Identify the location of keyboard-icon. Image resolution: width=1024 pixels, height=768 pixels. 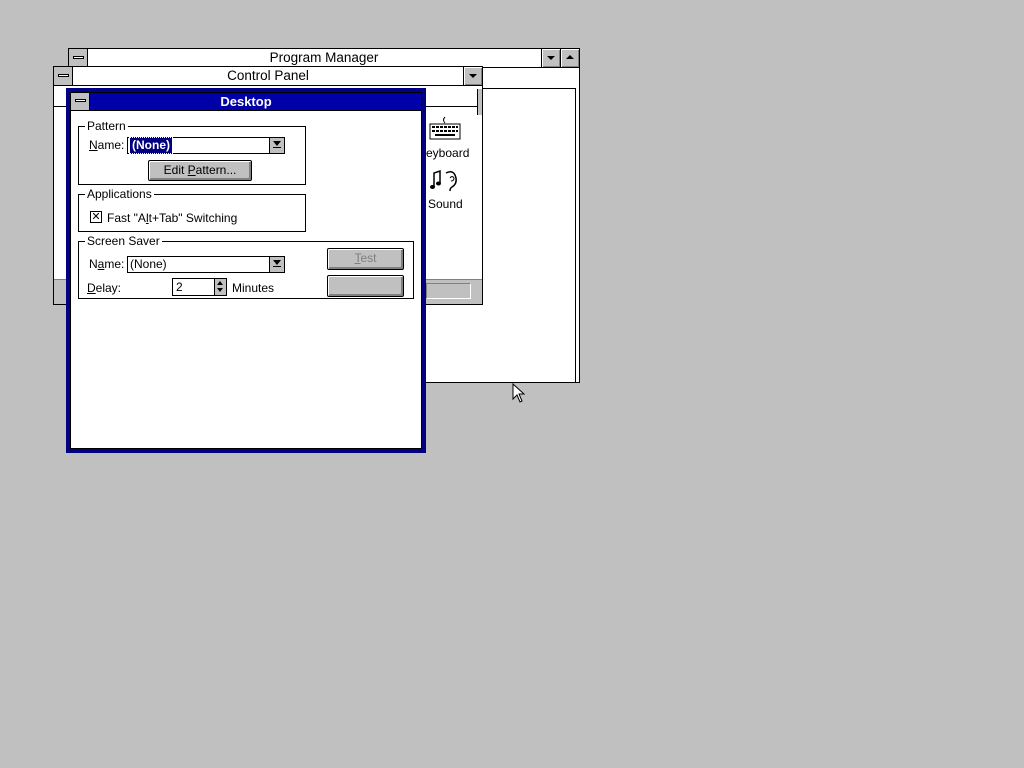
(445, 128).